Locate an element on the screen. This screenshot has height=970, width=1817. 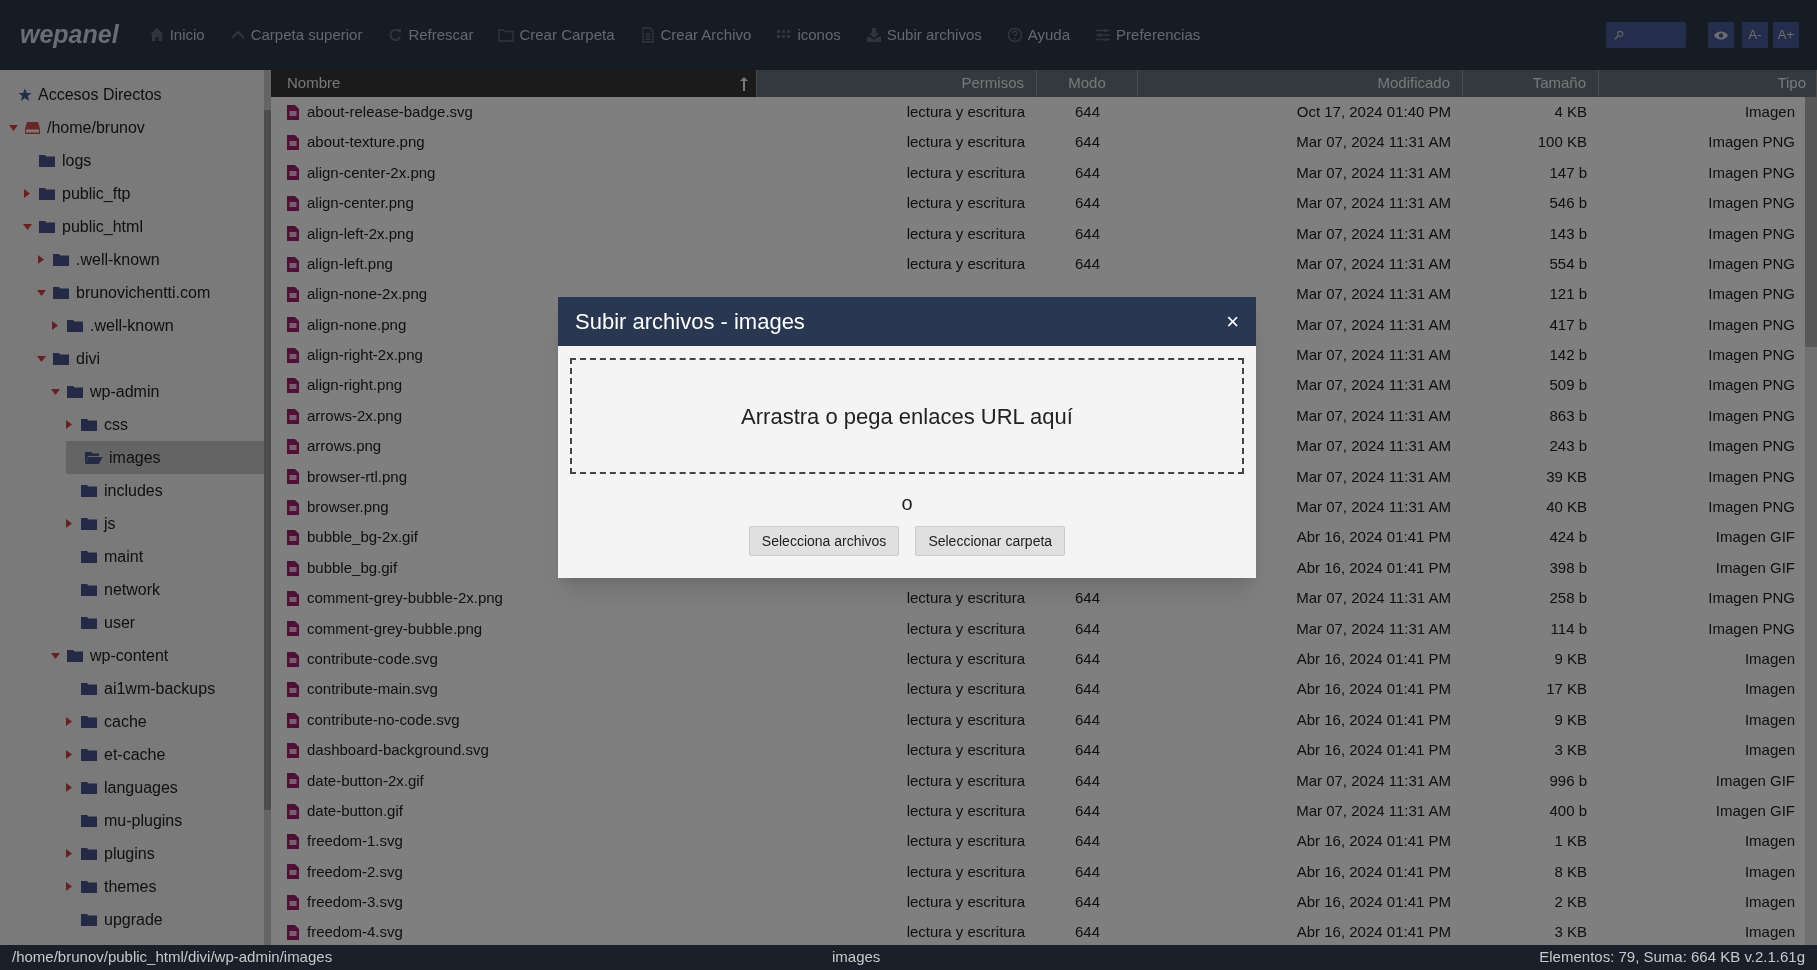
file-name: dashboard-background.svg is located at coordinates (398, 750).